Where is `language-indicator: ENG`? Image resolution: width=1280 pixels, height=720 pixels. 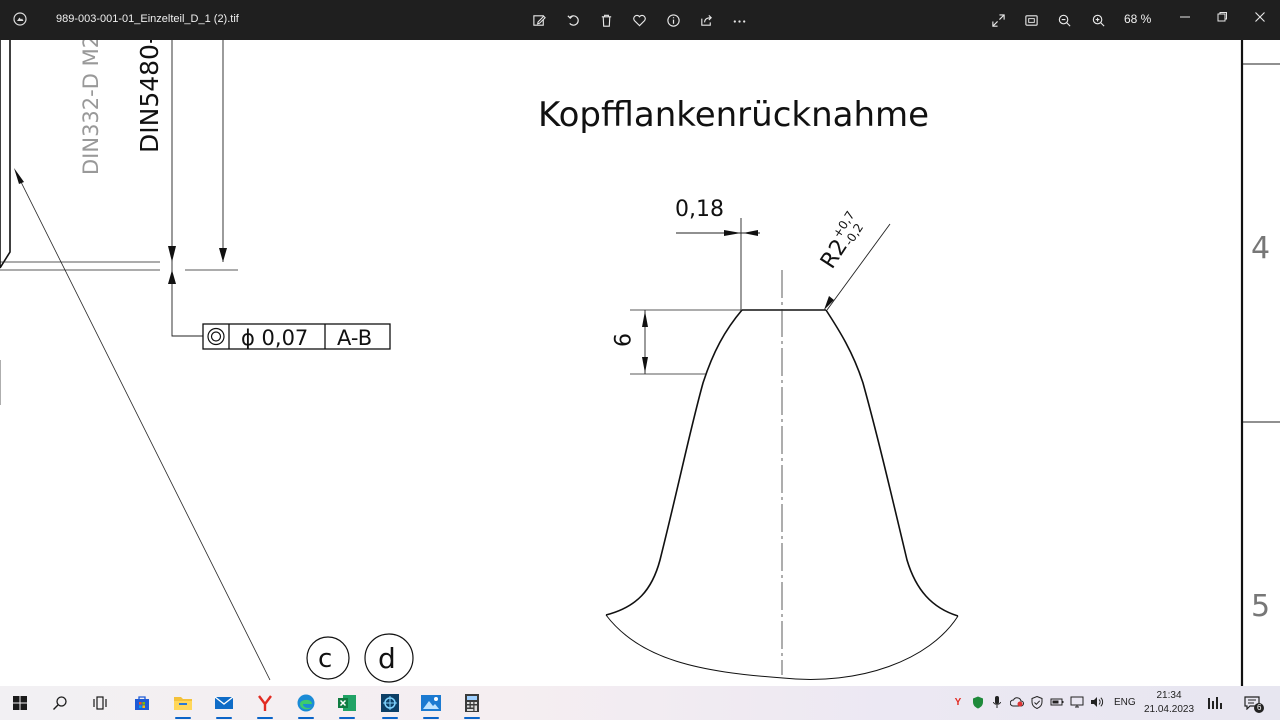 language-indicator: ENG is located at coordinates (1125, 702).